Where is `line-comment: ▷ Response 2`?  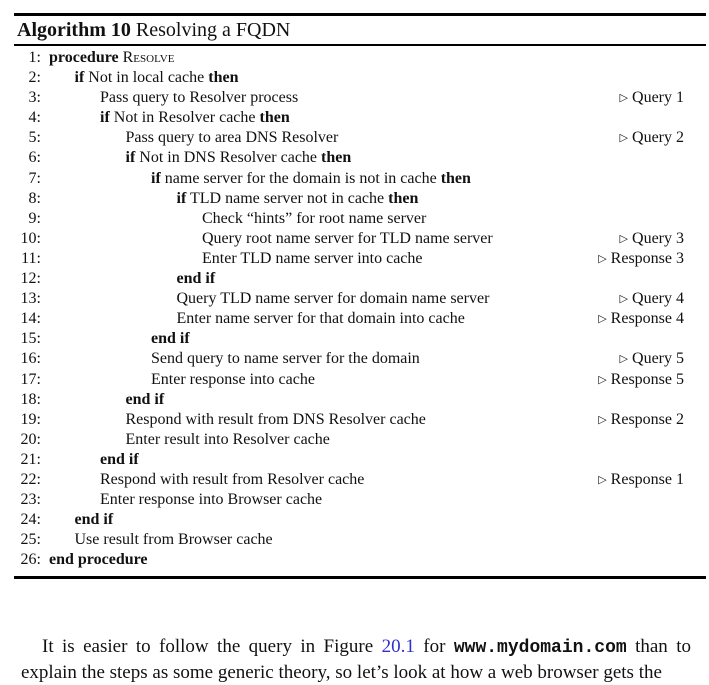 line-comment: ▷ Response 2 is located at coordinates (641, 420).